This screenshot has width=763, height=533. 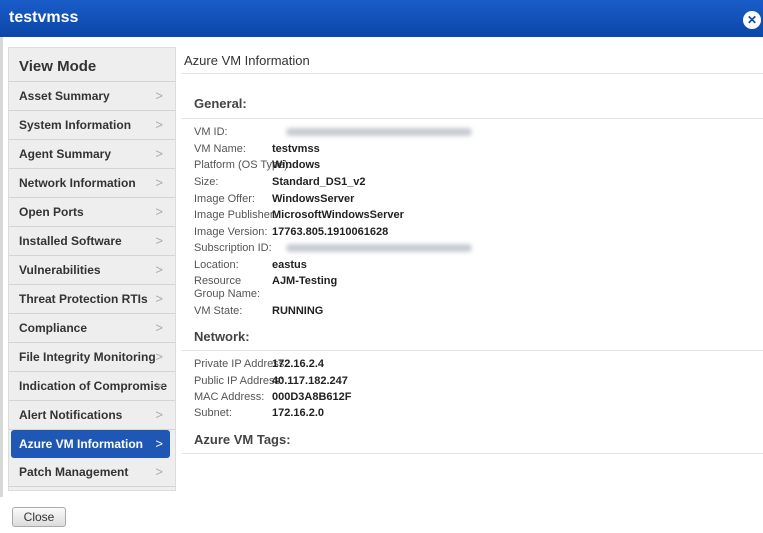 I want to click on sidebar-item: Network Information >, so click(x=92, y=183).